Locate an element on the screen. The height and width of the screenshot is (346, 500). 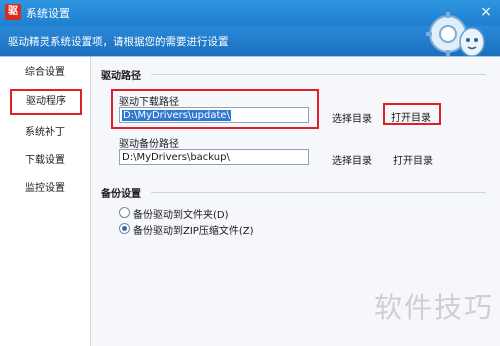
download-path-input: D:\MyDrivers\update\ is located at coordinates (214, 115).